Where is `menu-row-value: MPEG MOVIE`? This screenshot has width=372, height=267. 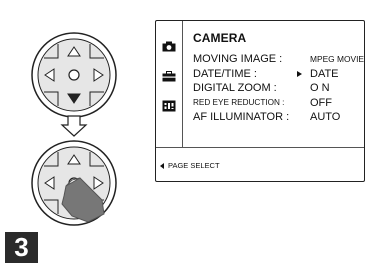
menu-row-value: MPEG MOVIE is located at coordinates (337, 59).